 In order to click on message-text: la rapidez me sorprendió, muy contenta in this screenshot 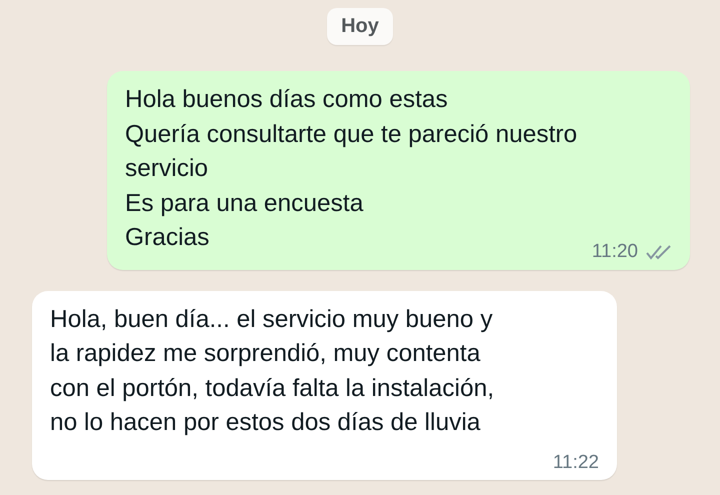, I will do `click(265, 353)`.